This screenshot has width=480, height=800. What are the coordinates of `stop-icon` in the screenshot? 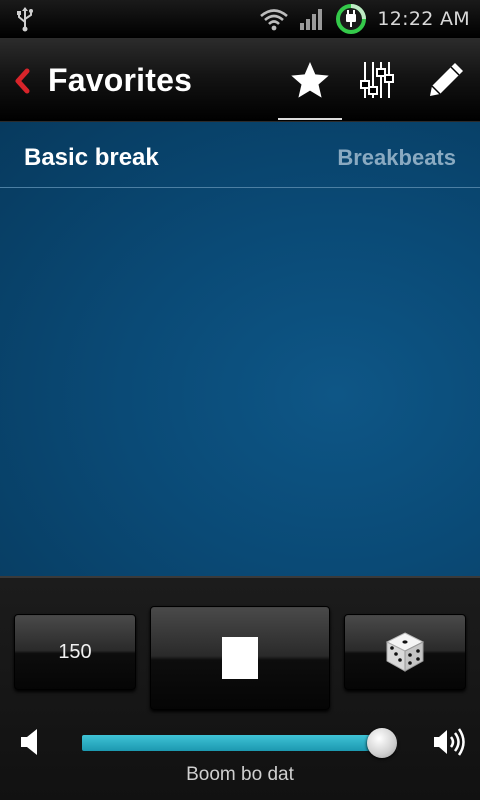 It's located at (240, 658).